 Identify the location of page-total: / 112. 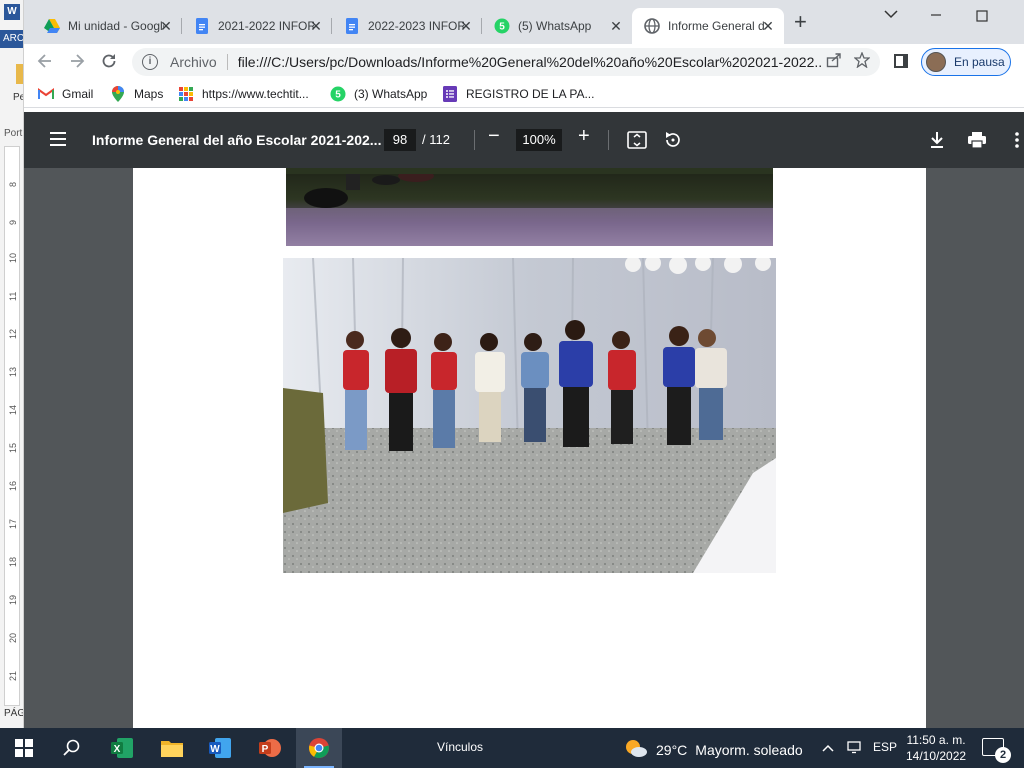
(436, 139).